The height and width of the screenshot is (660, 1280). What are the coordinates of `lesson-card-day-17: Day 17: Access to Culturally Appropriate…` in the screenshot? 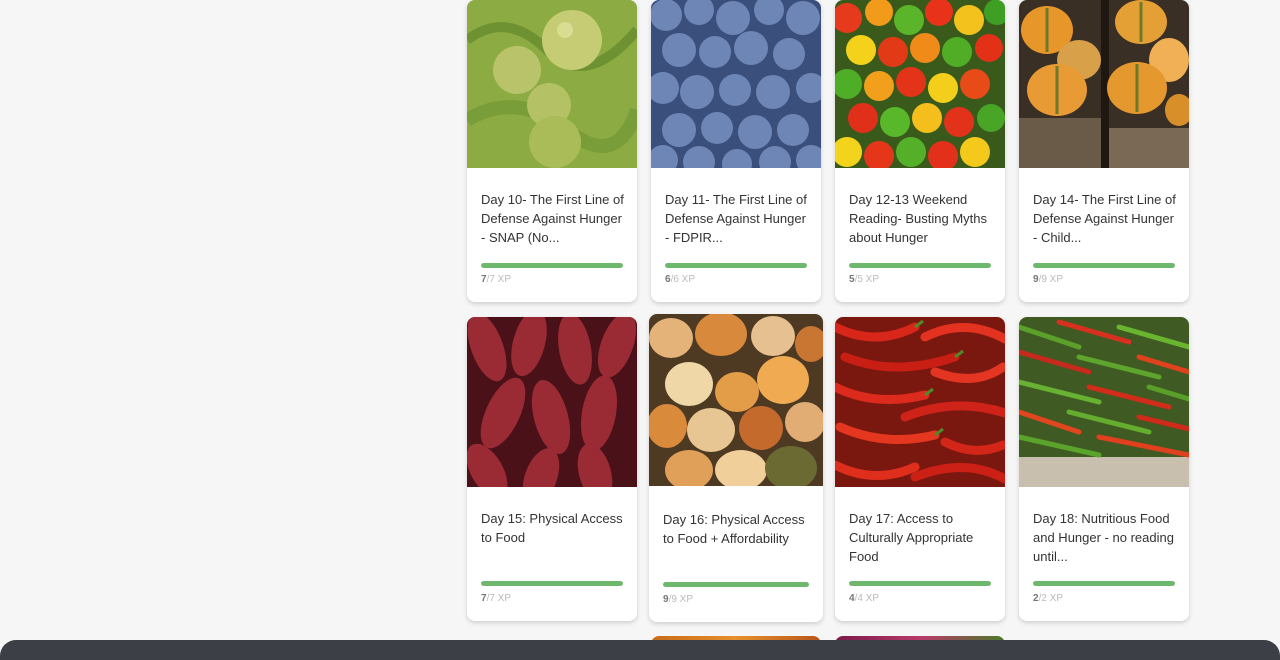 It's located at (920, 469).